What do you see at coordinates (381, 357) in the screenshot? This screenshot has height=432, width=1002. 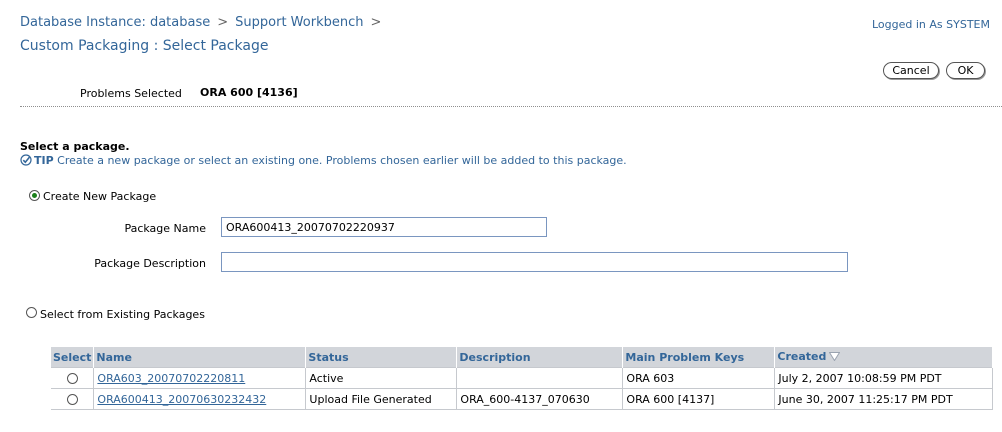 I see `column-header-status: Status` at bounding box center [381, 357].